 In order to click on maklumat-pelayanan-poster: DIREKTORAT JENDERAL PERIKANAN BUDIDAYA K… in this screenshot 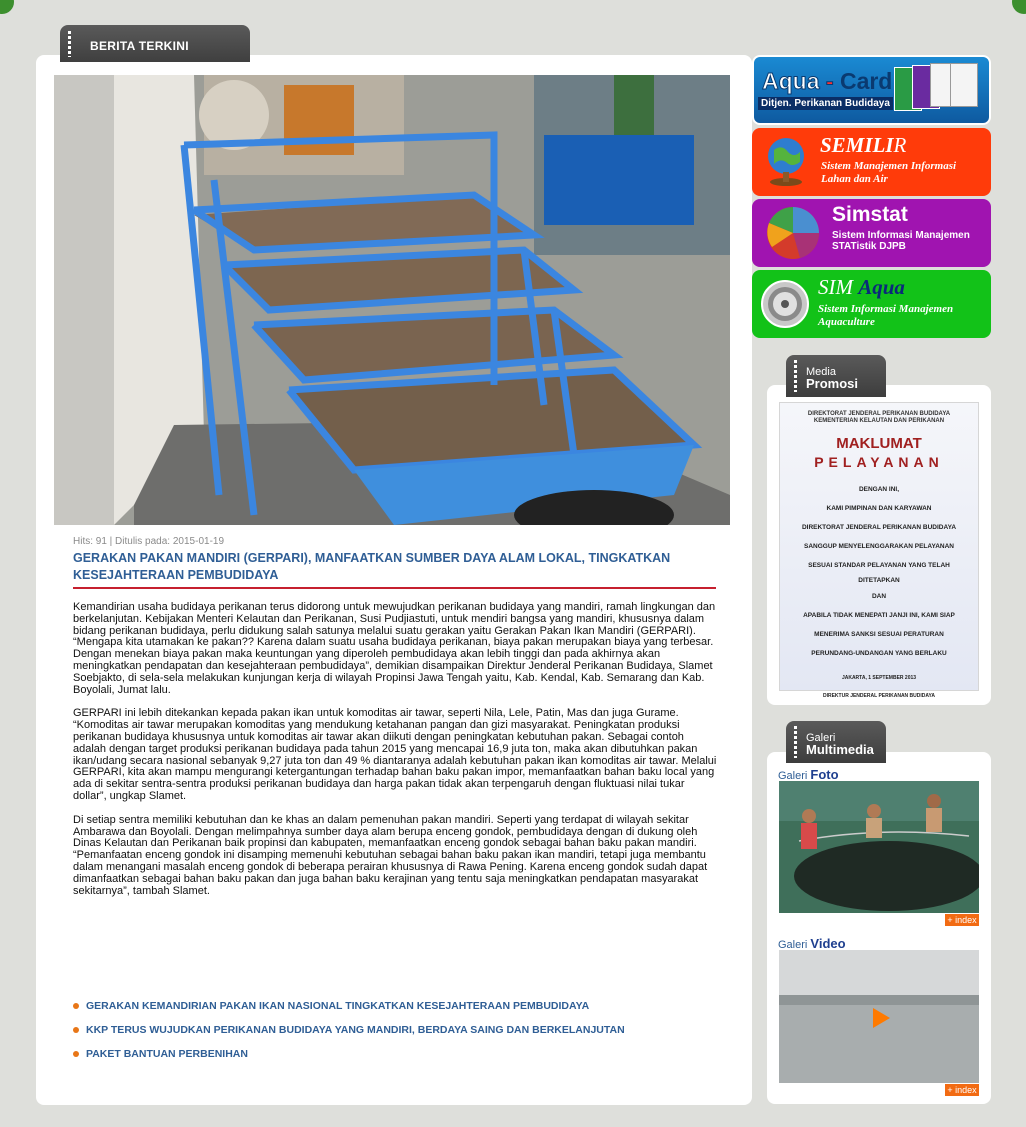, I will do `click(879, 550)`.